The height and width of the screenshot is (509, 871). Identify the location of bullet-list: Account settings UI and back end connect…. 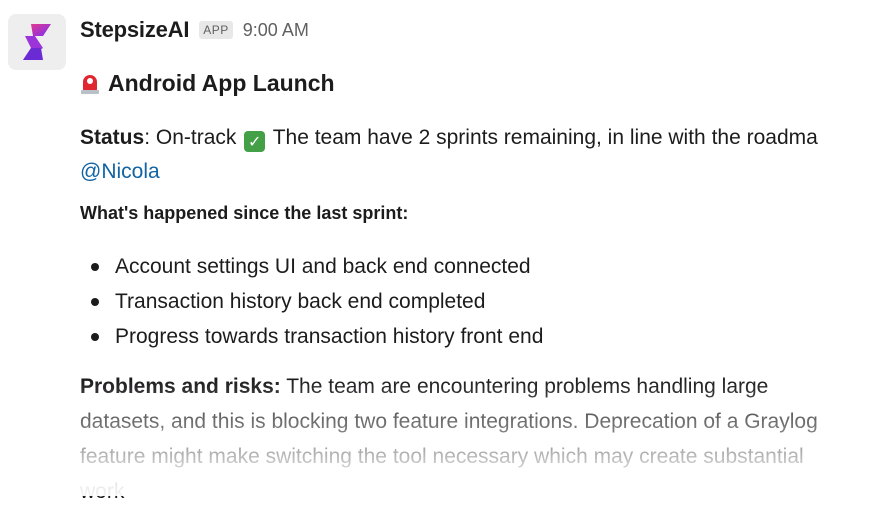
(311, 301).